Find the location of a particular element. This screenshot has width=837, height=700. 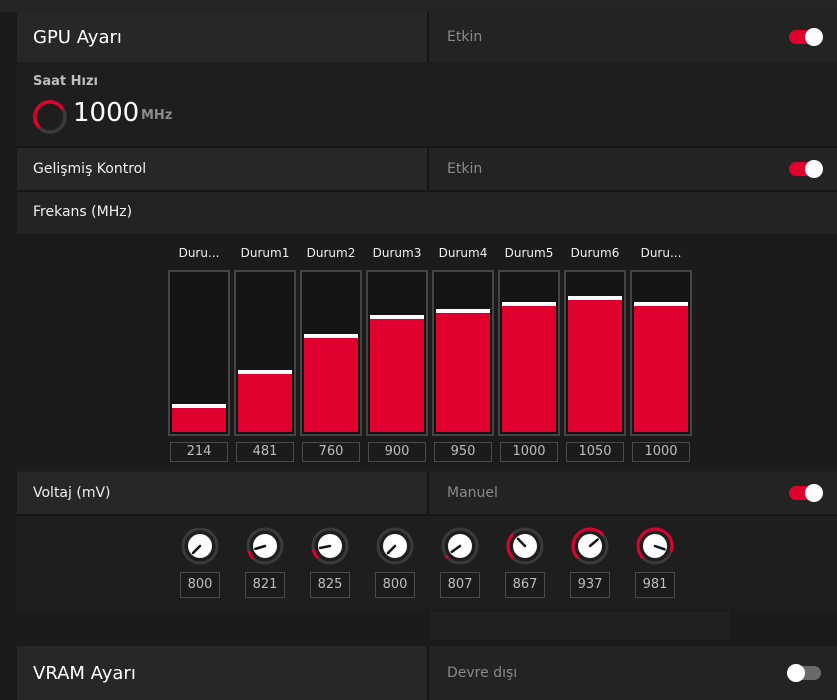

advanced-status: Etkin is located at coordinates (465, 169).